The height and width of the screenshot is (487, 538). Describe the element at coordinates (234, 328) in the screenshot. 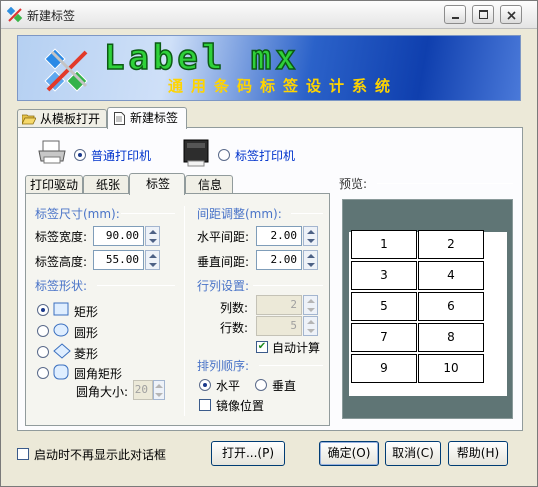

I see `rows-label: 行数:` at that location.